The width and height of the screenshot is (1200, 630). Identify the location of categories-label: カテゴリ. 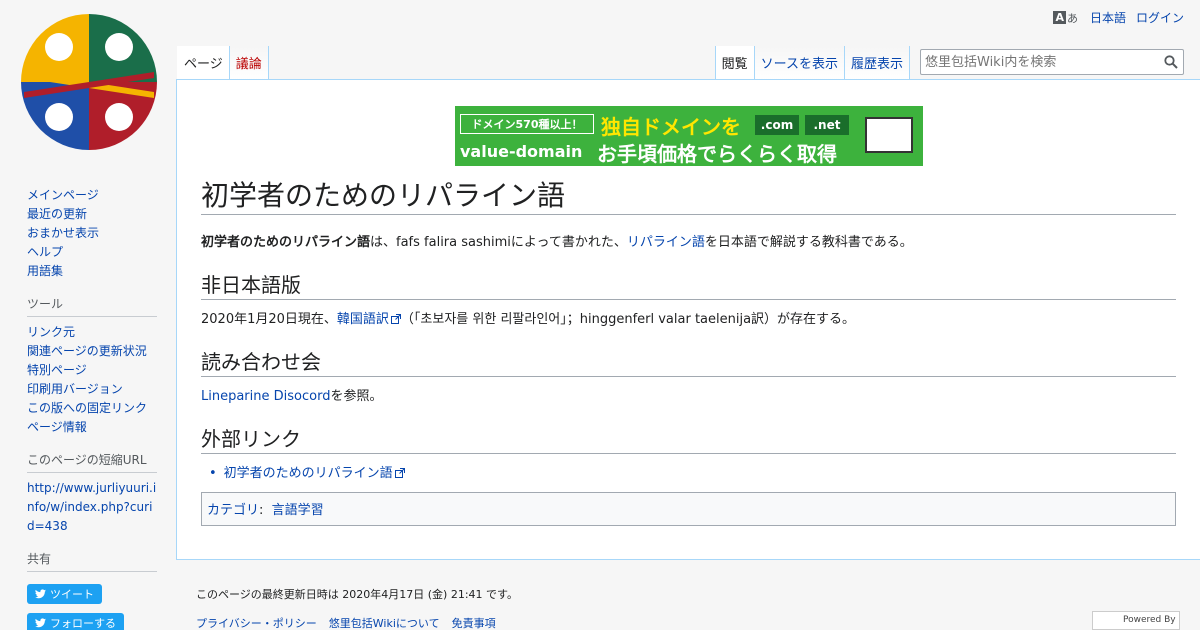
(233, 510).